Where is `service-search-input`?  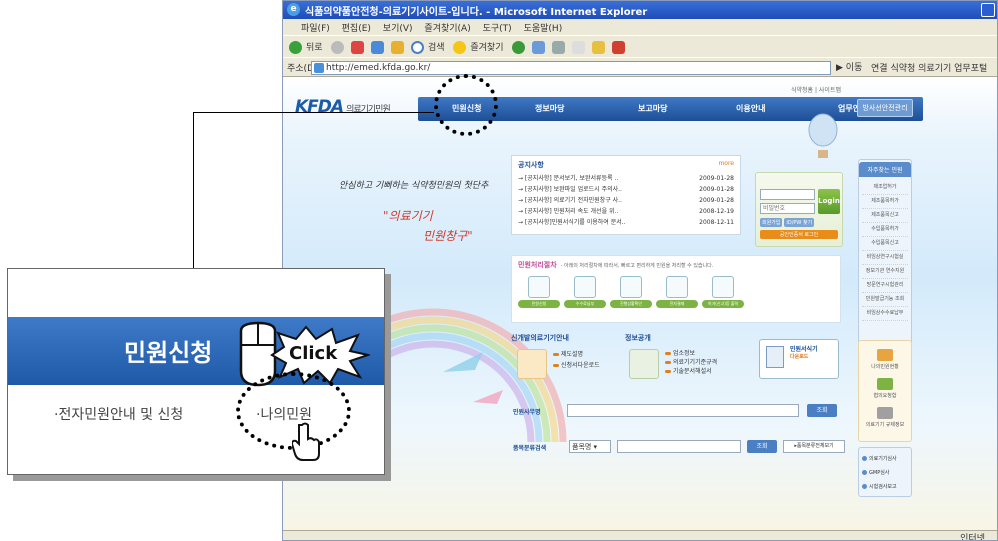
service-search-input is located at coordinates (683, 410).